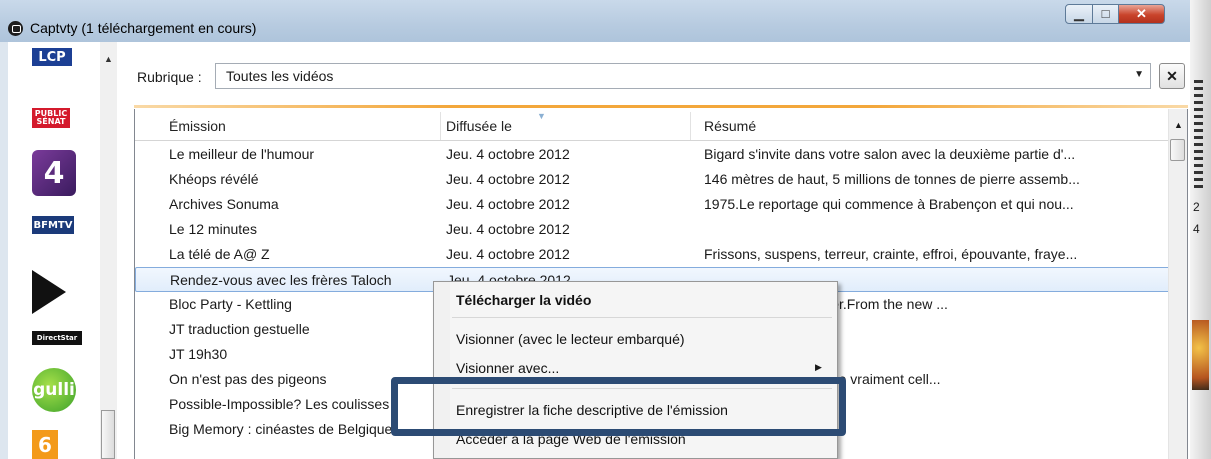  Describe the element at coordinates (224, 204) in the screenshot. I see `cell-emission: Archives Sonuma` at that location.